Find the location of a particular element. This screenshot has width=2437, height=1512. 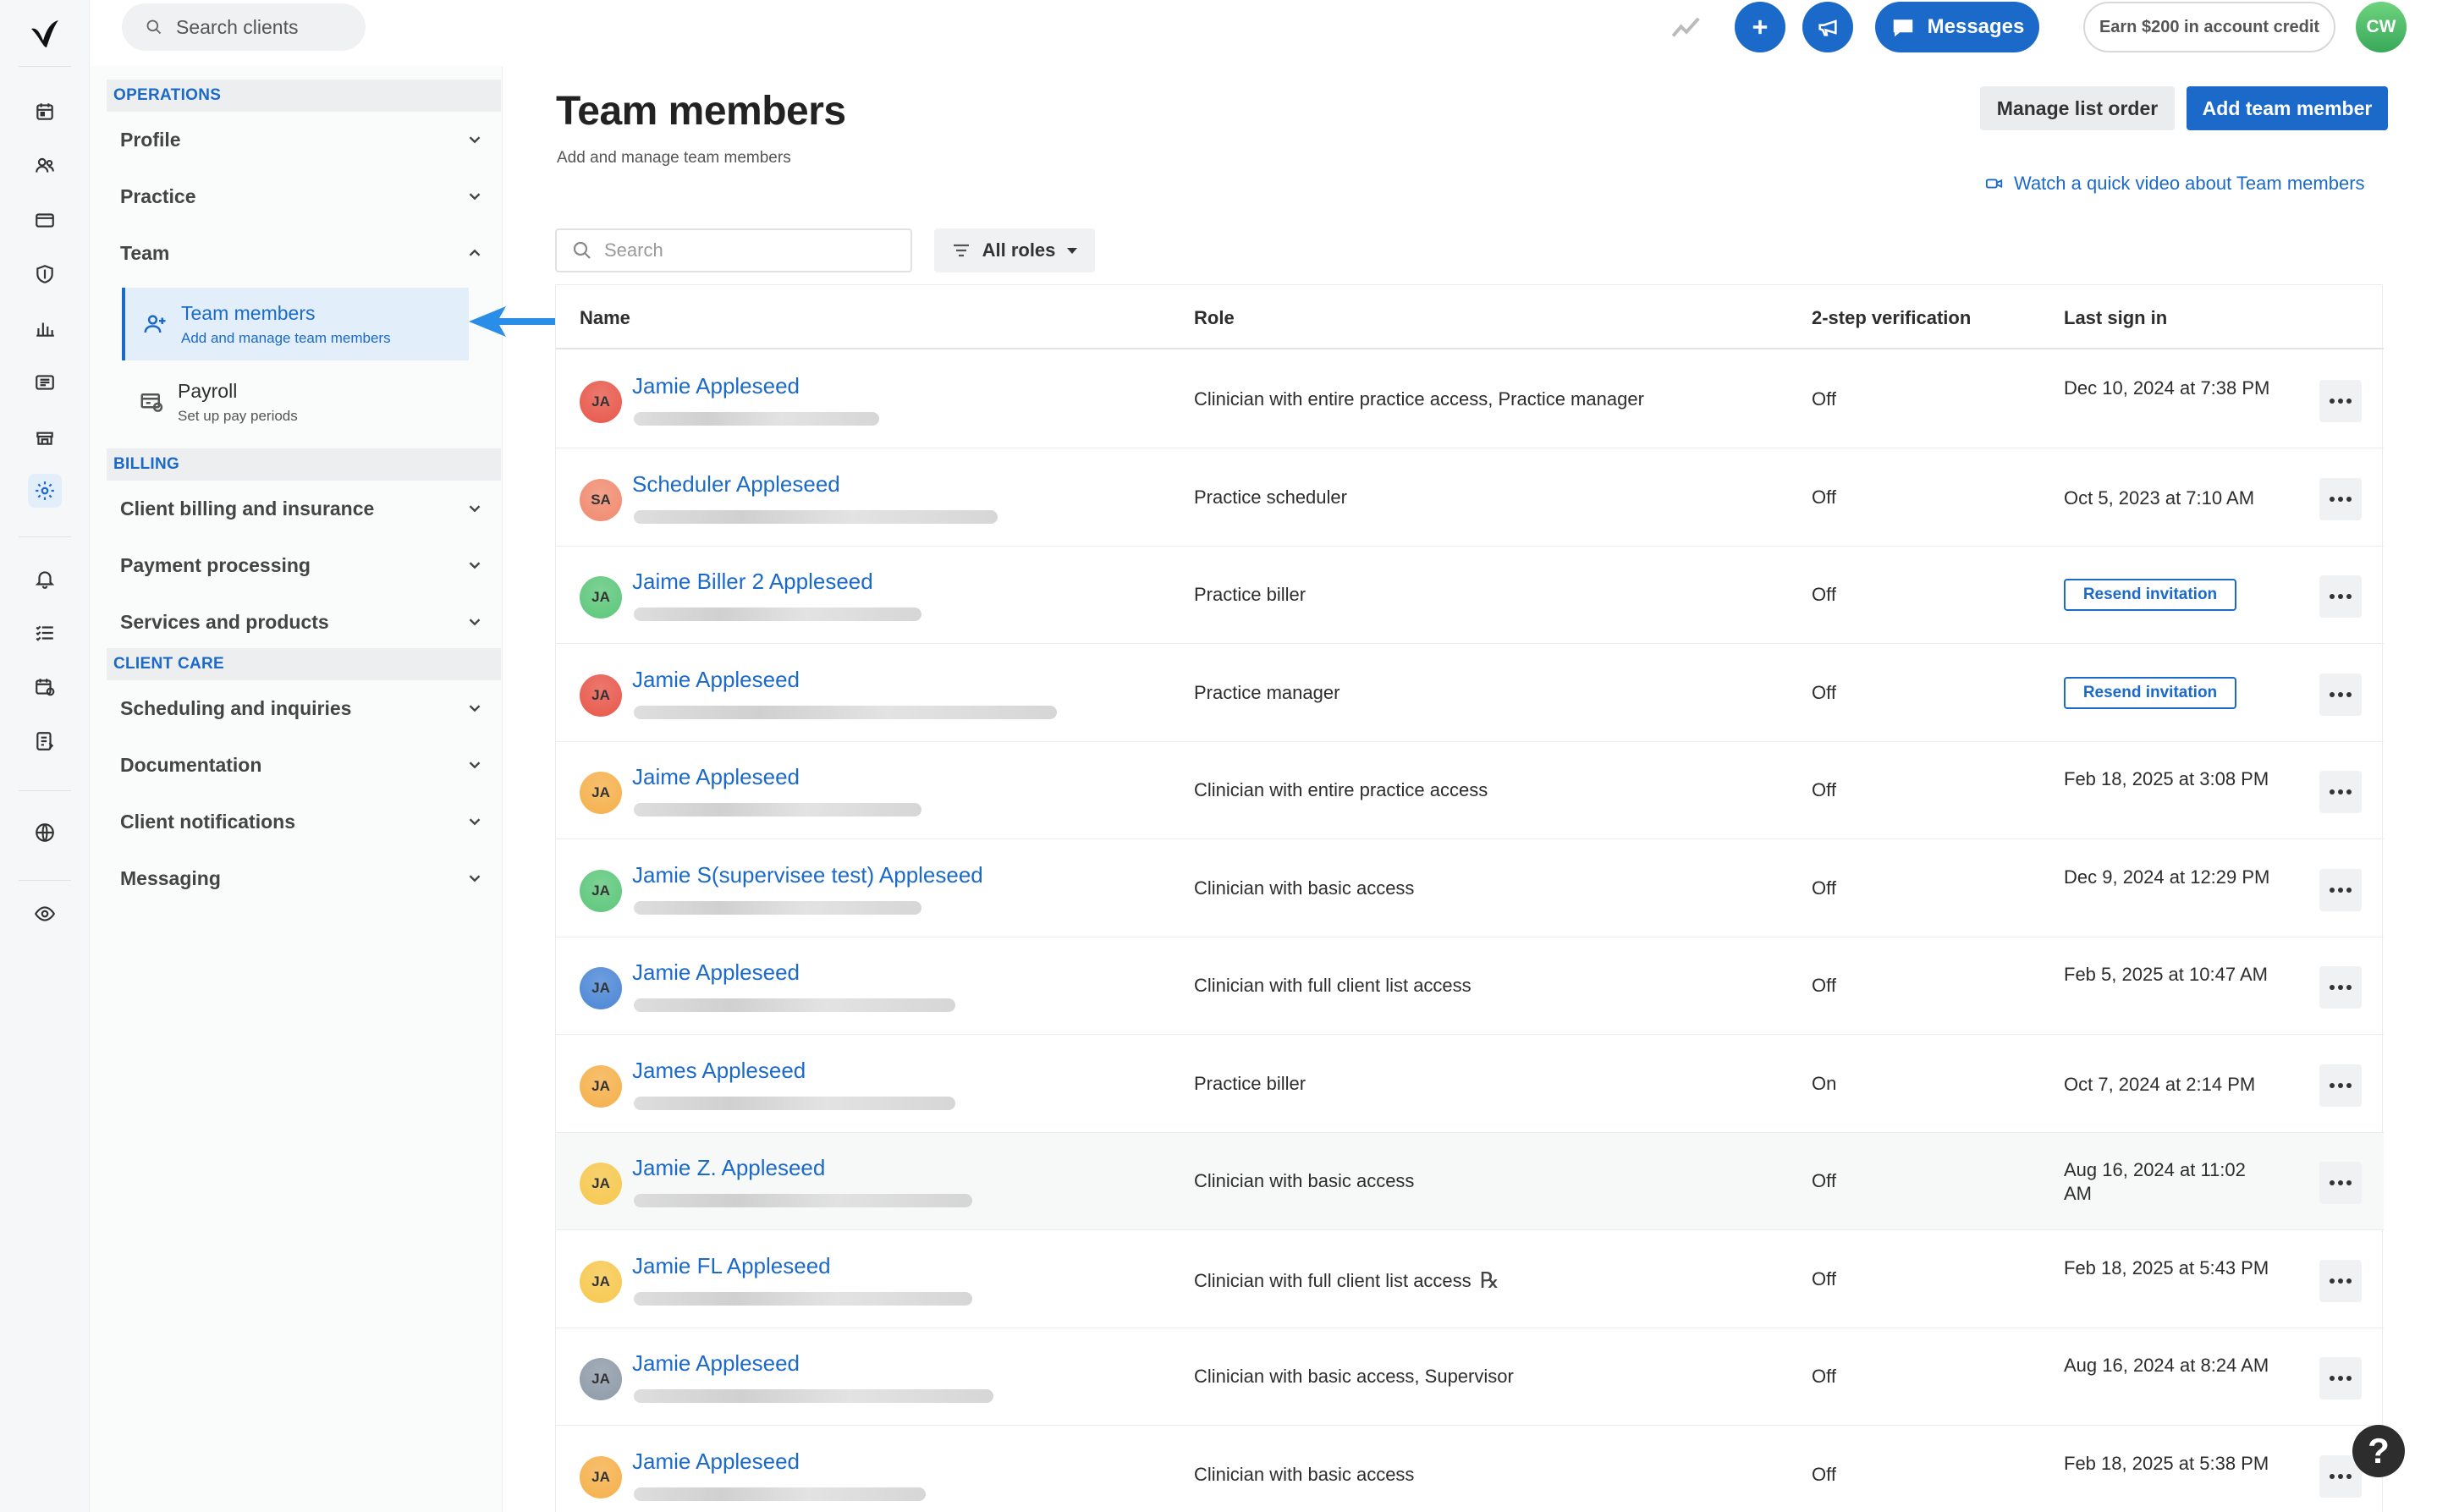

nav-item-label: Team is located at coordinates (145, 253).